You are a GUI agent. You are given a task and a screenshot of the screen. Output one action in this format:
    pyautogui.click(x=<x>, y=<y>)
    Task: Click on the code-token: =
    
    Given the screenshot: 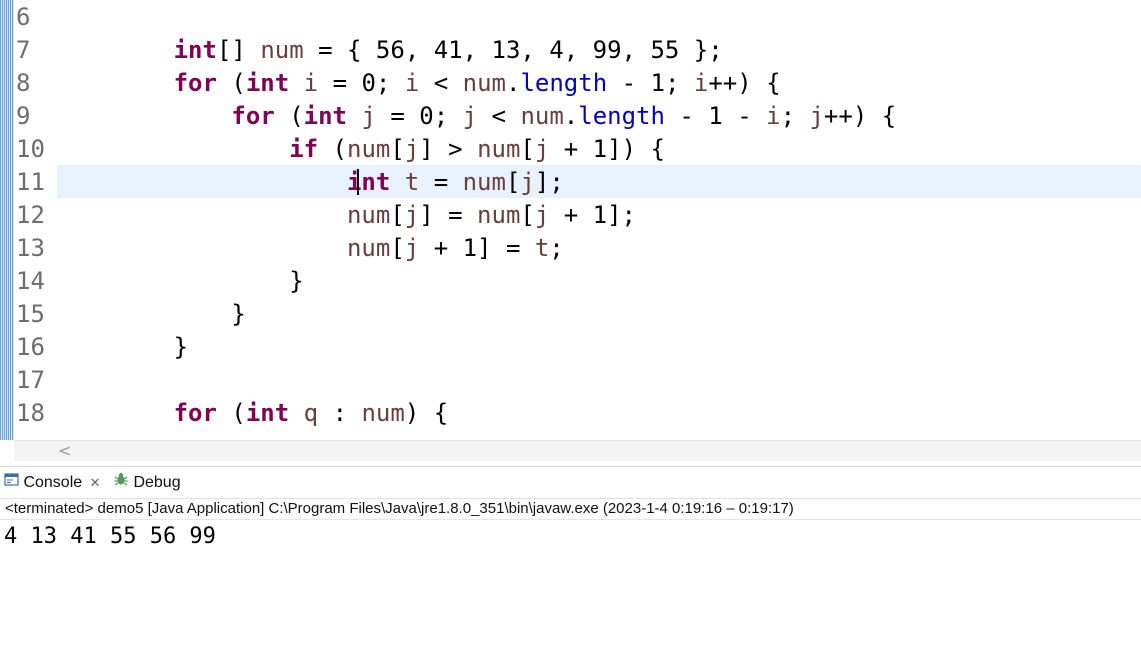 What is the action you would take?
    pyautogui.click(x=441, y=182)
    